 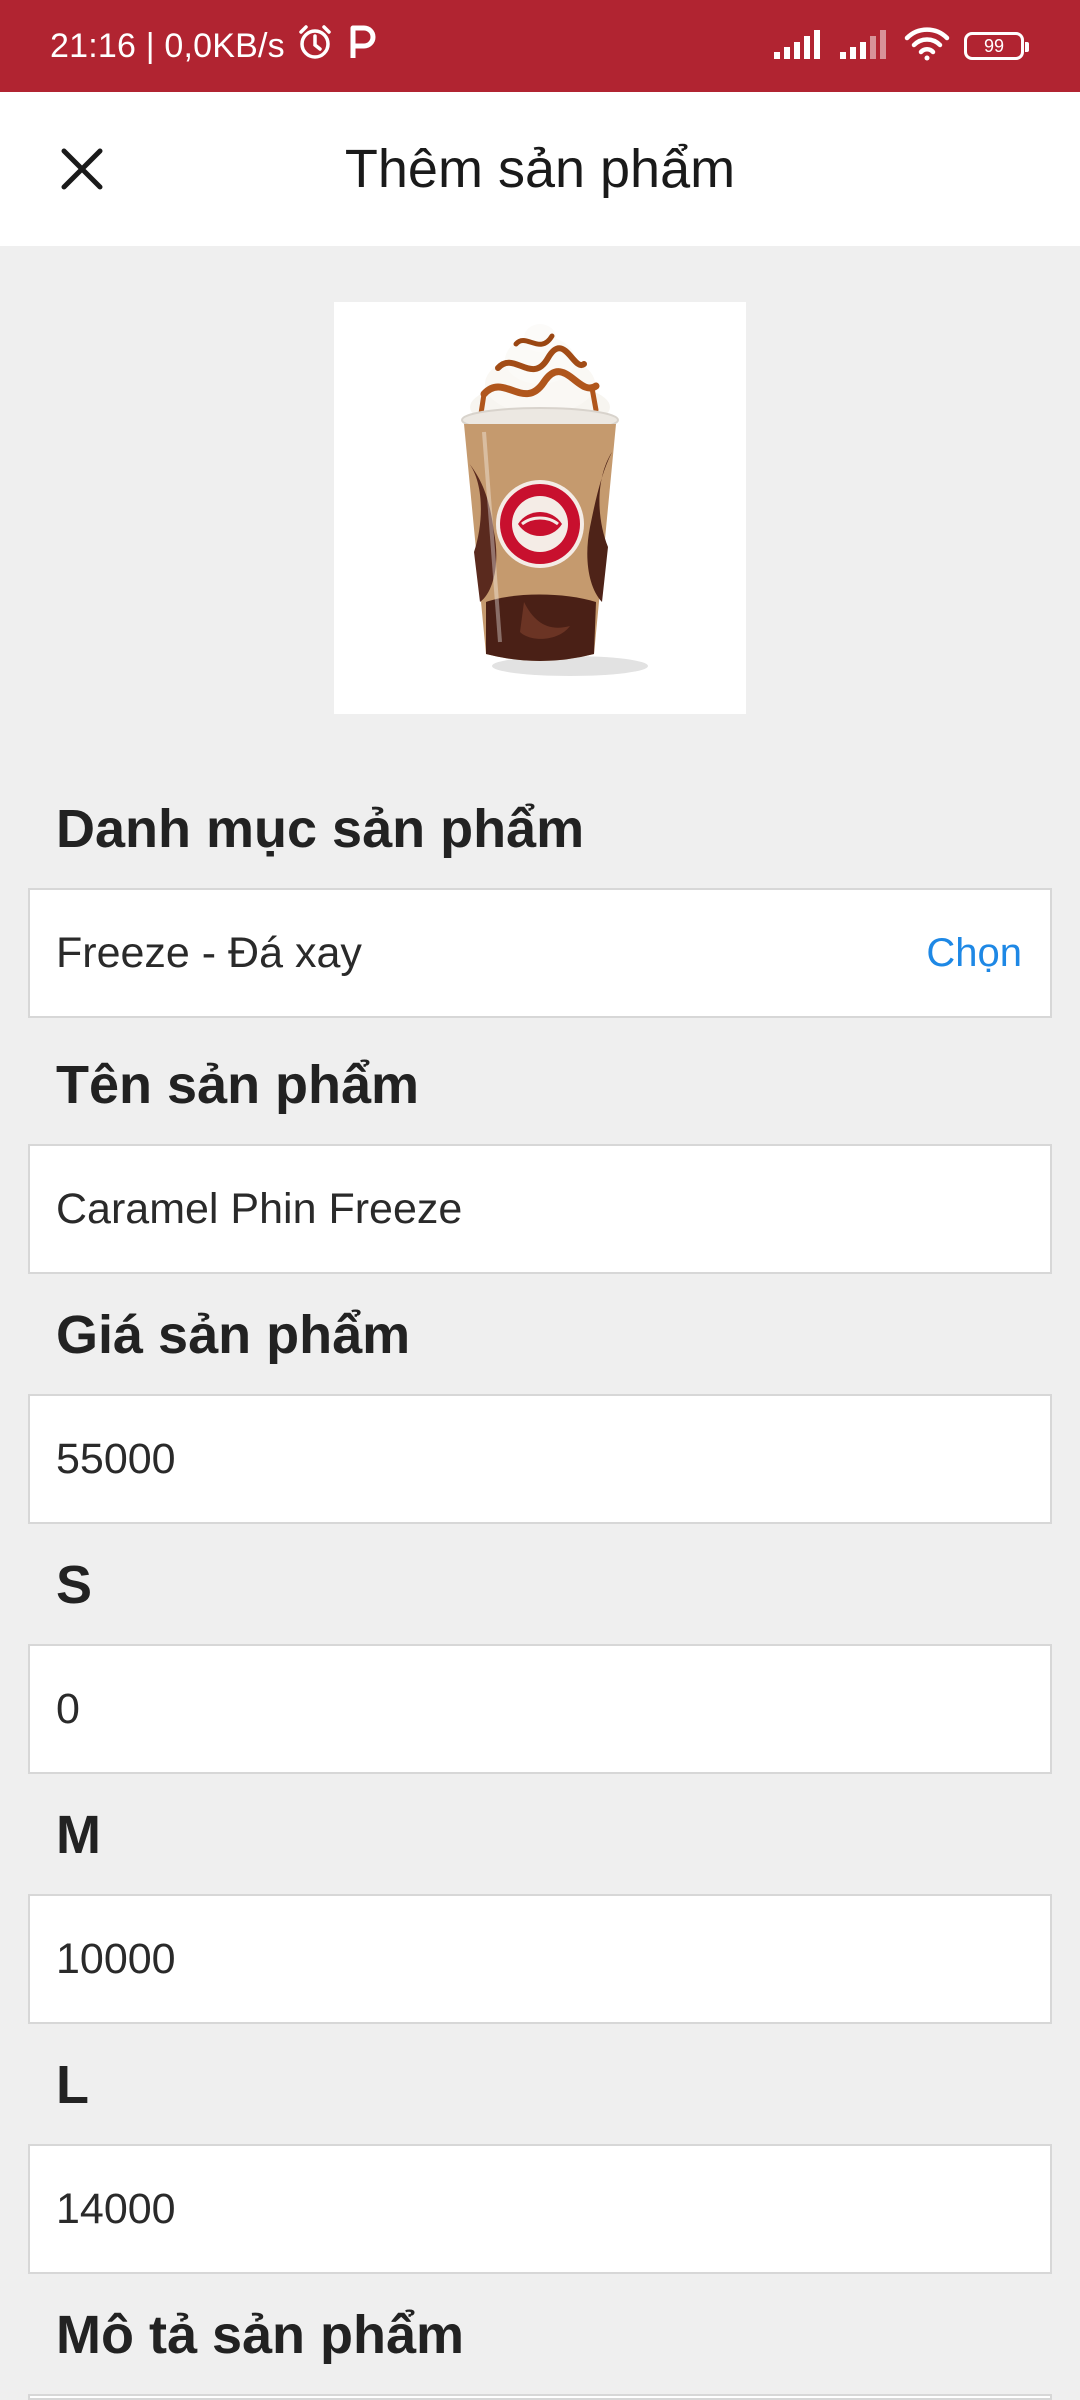 I want to click on app-bar: Thêm sản phẩm, so click(x=540, y=169).